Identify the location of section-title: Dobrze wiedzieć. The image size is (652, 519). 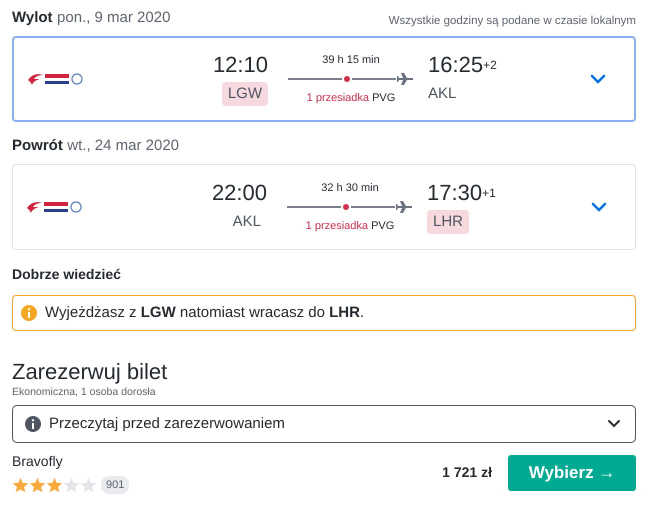
(67, 274).